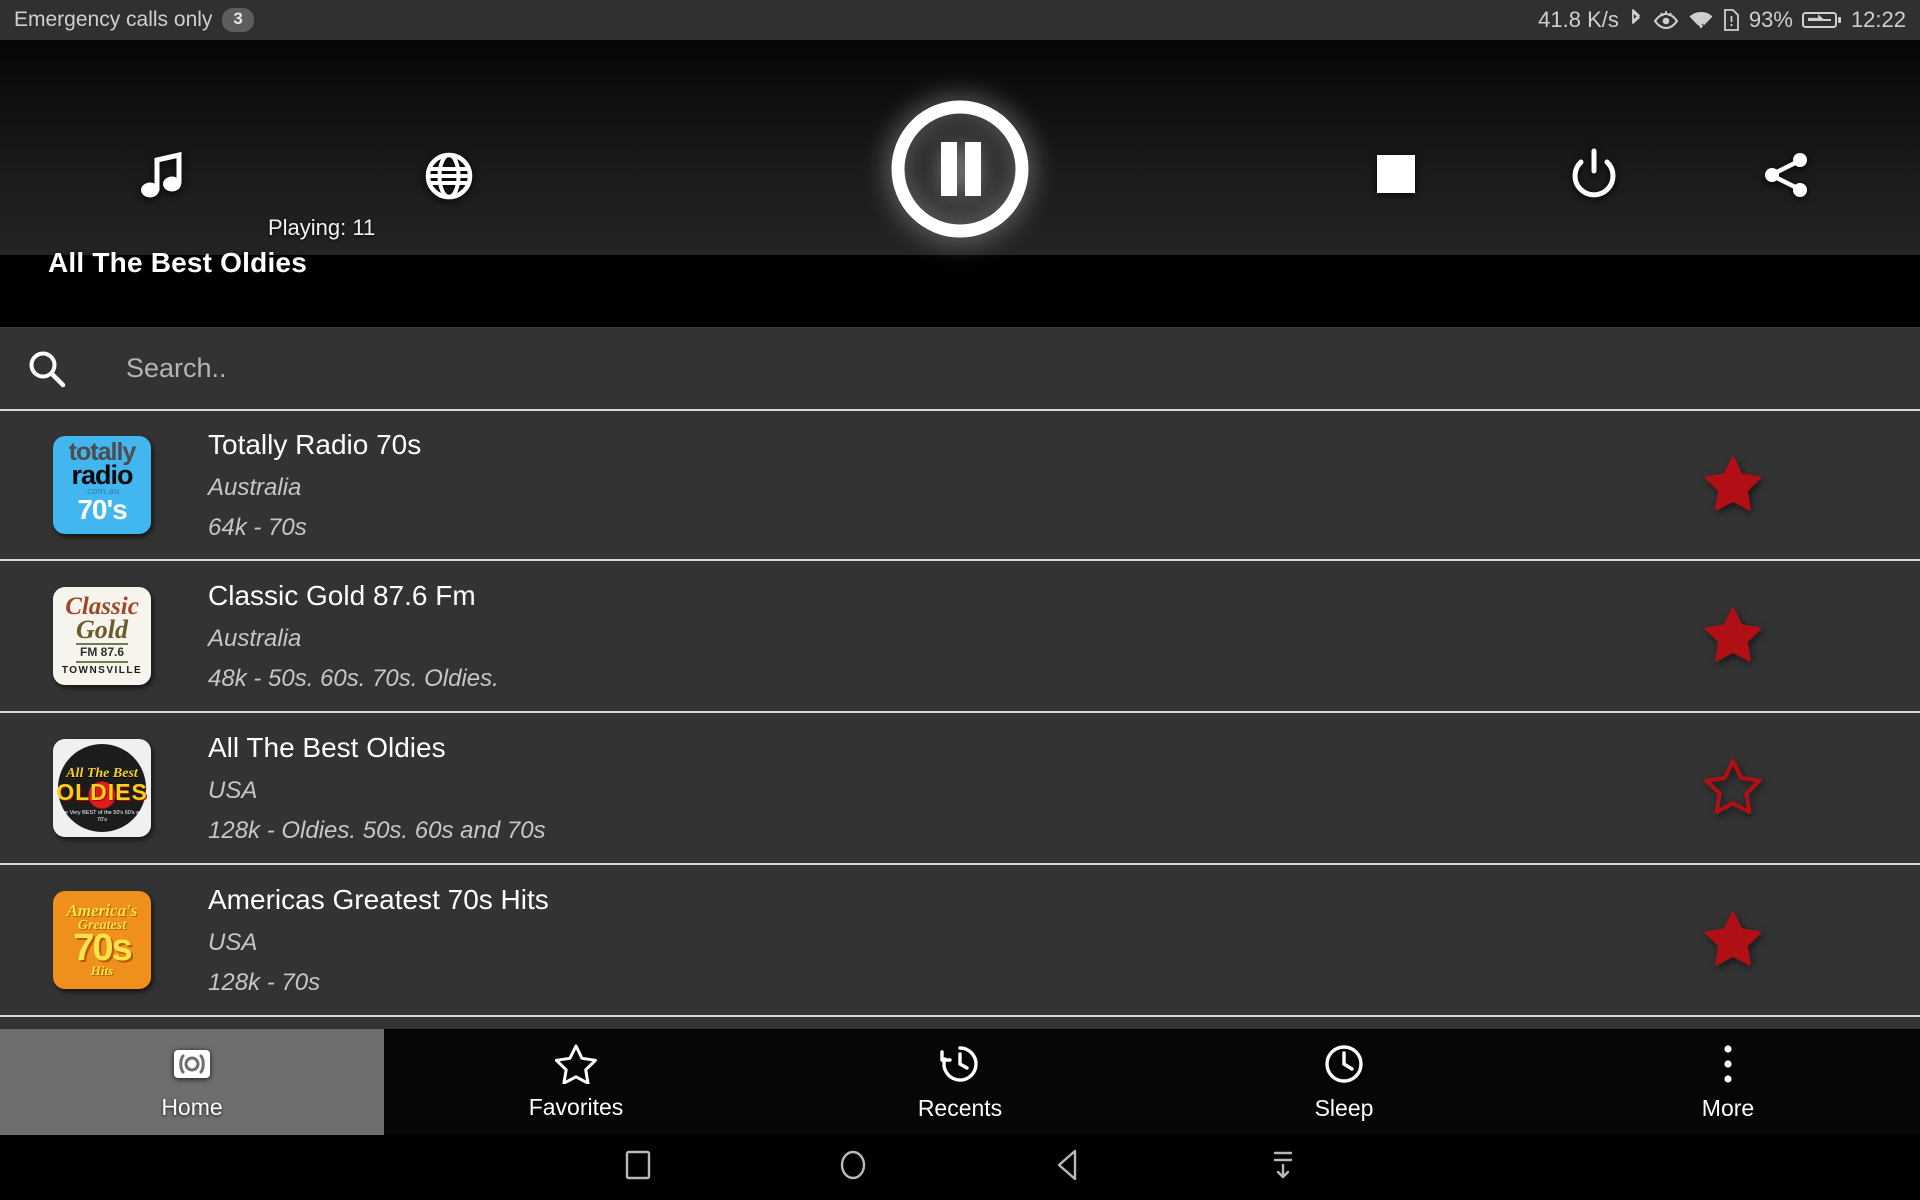  I want to click on back-triangle-icon, so click(1068, 1167).